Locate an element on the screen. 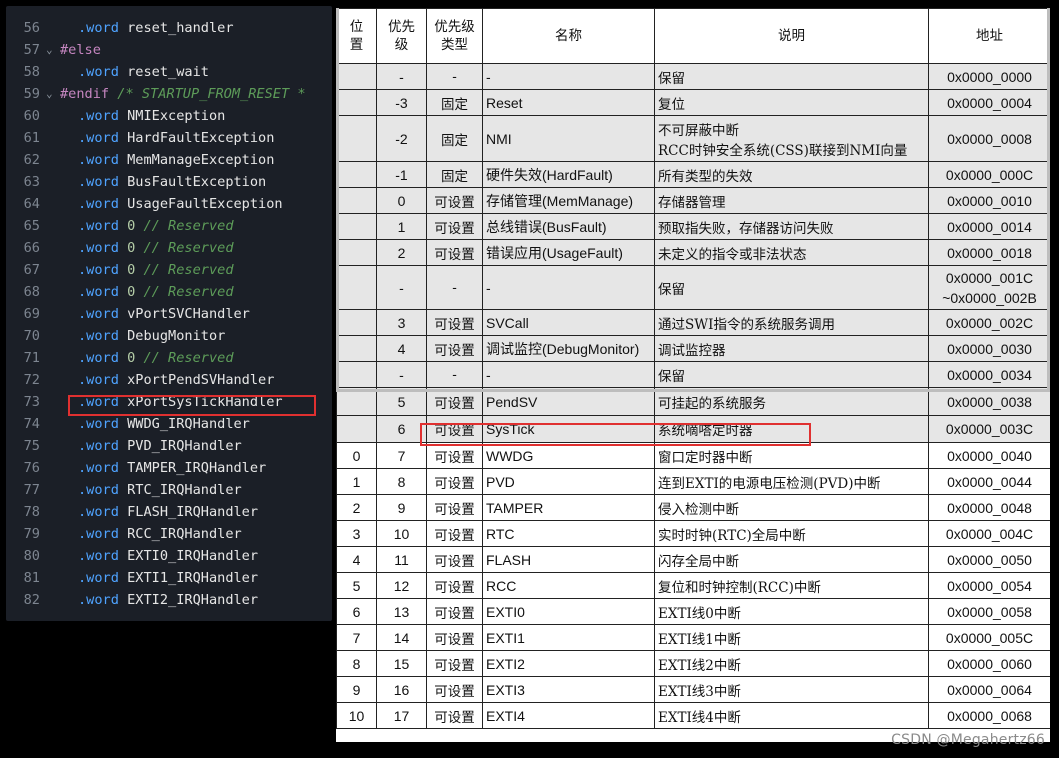 Image resolution: width=1059 pixels, height=758 pixels. cell-address: 0x0000_005C is located at coordinates (989, 637).